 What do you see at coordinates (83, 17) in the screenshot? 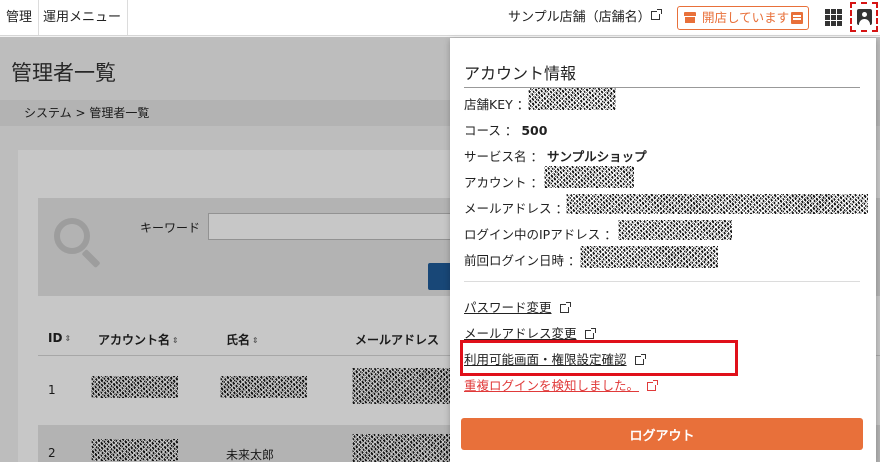
I see `menu-operations: 運用メニュー` at bounding box center [83, 17].